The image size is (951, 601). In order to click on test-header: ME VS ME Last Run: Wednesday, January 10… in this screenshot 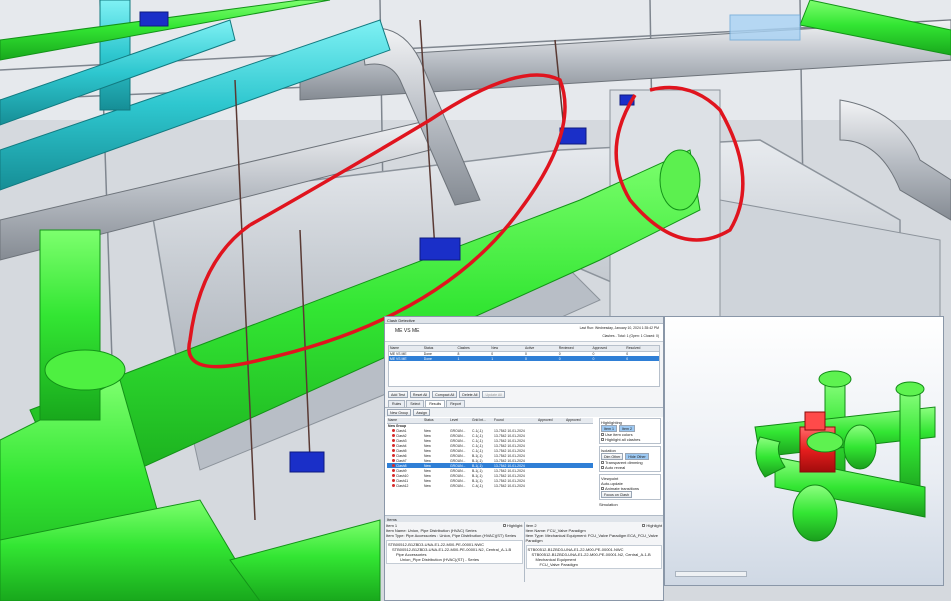, I will do `click(524, 333)`.